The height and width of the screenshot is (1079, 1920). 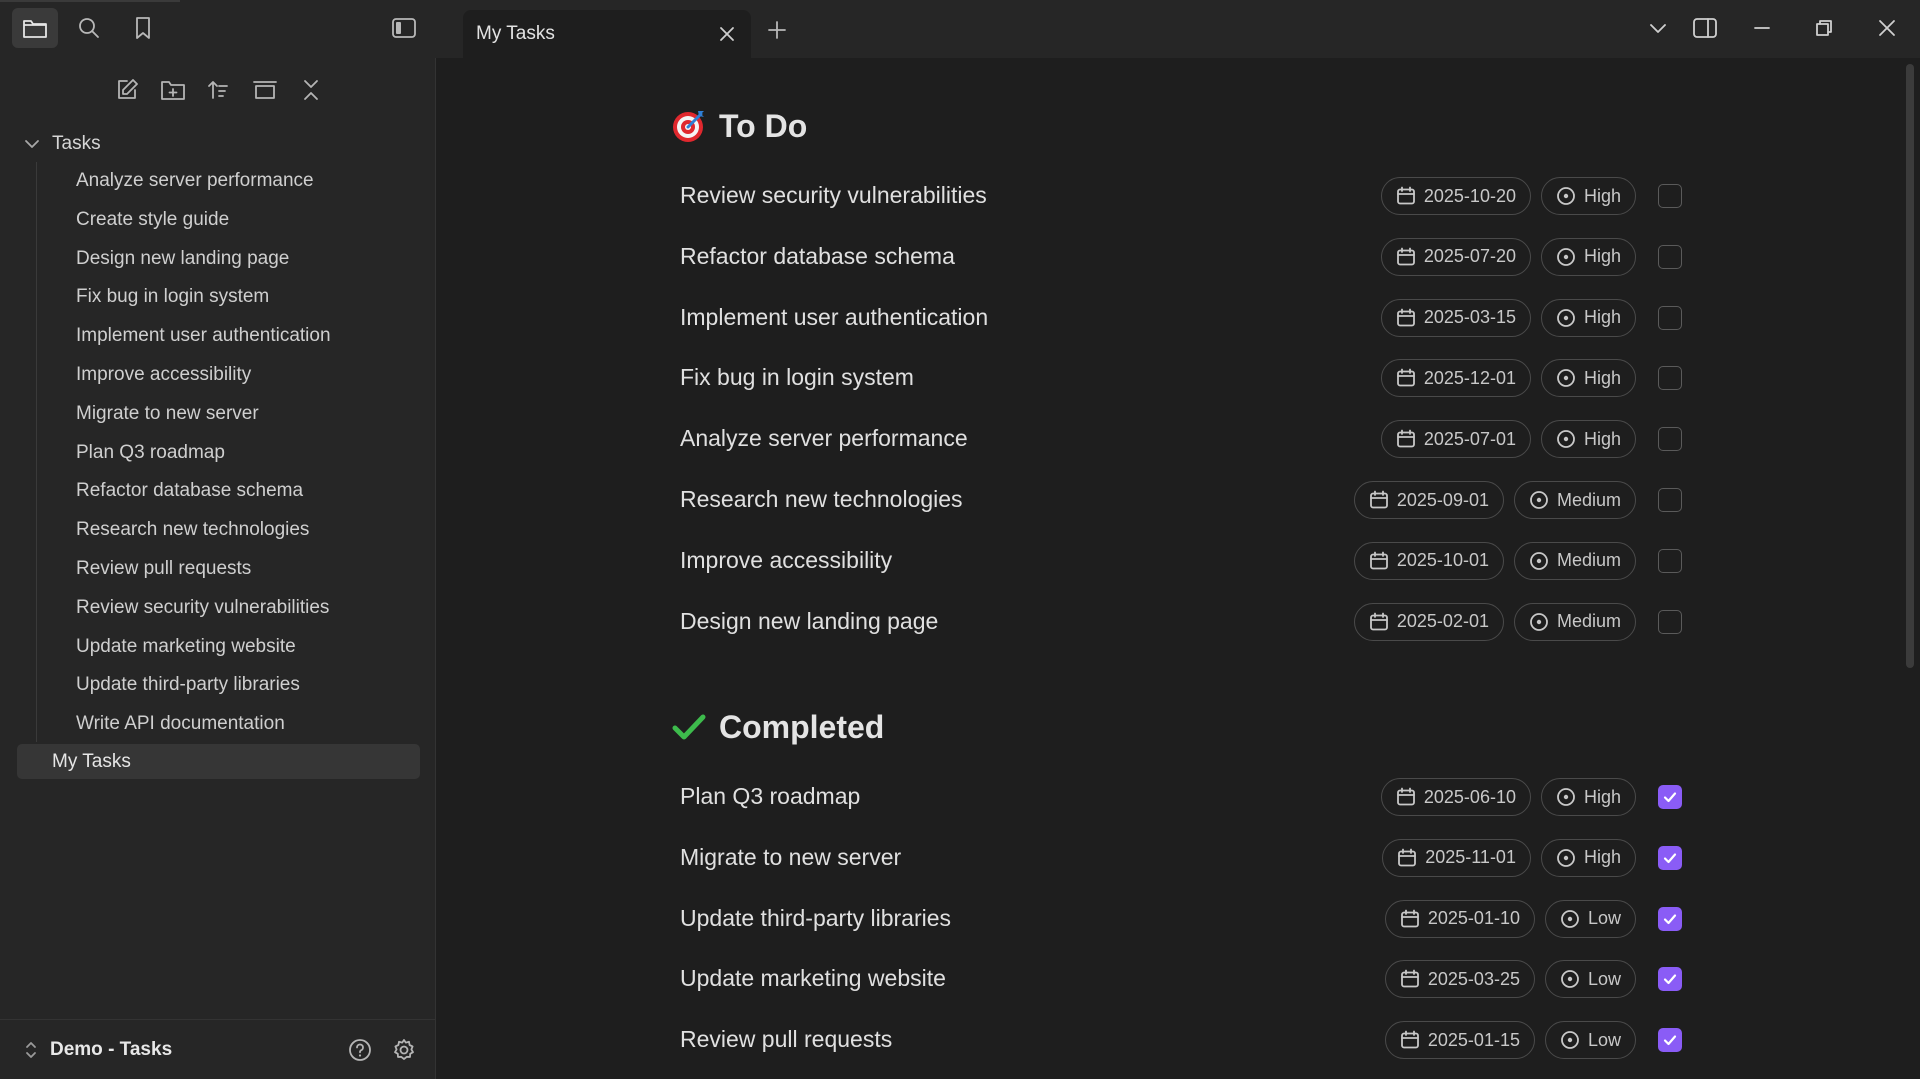 I want to click on files-icon, so click(x=35, y=28).